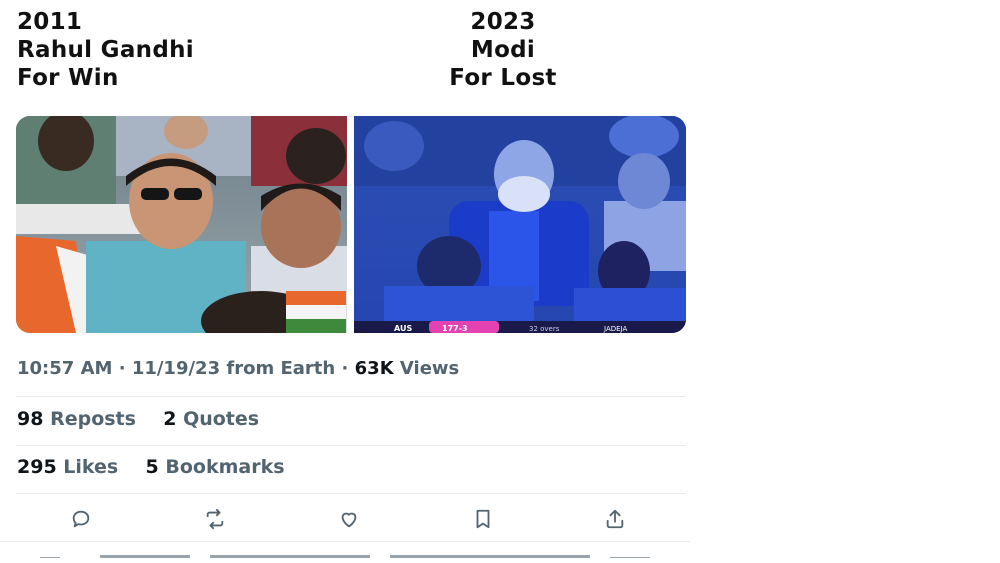  I want to click on quotes-stat: 2 Quotes, so click(211, 419).